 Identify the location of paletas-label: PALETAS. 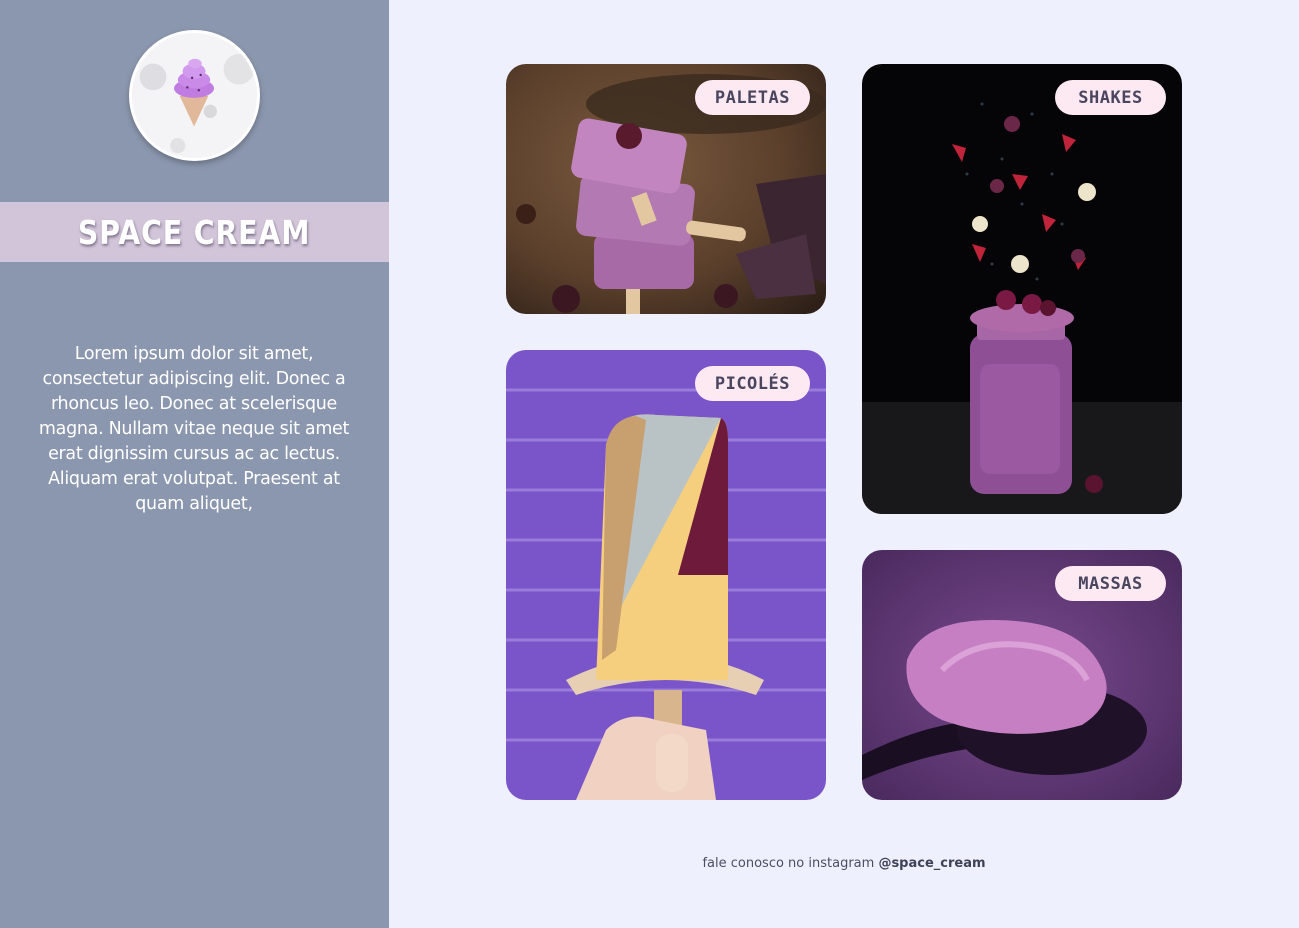
(752, 97).